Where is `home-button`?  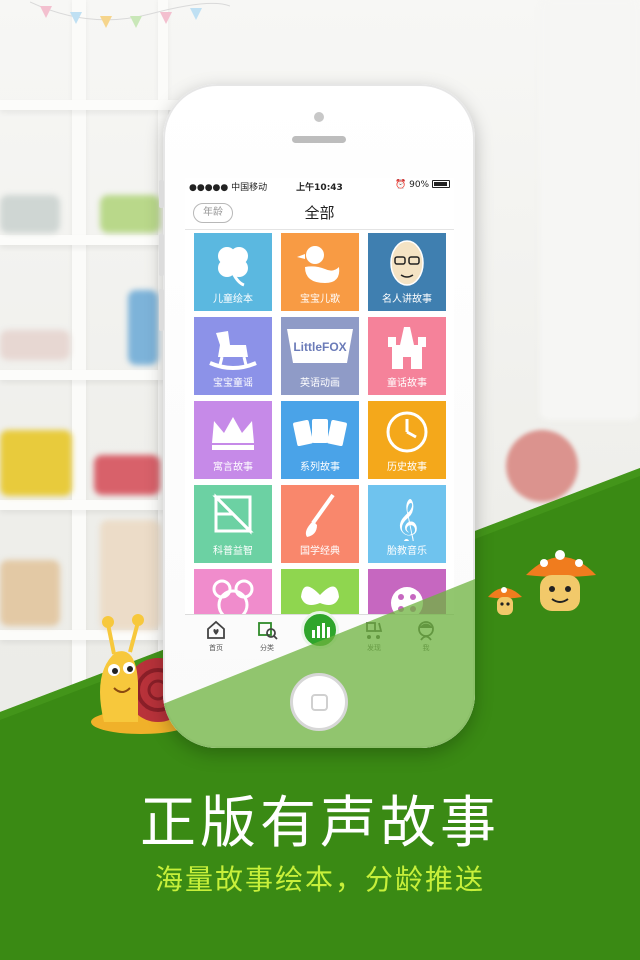 home-button is located at coordinates (319, 702).